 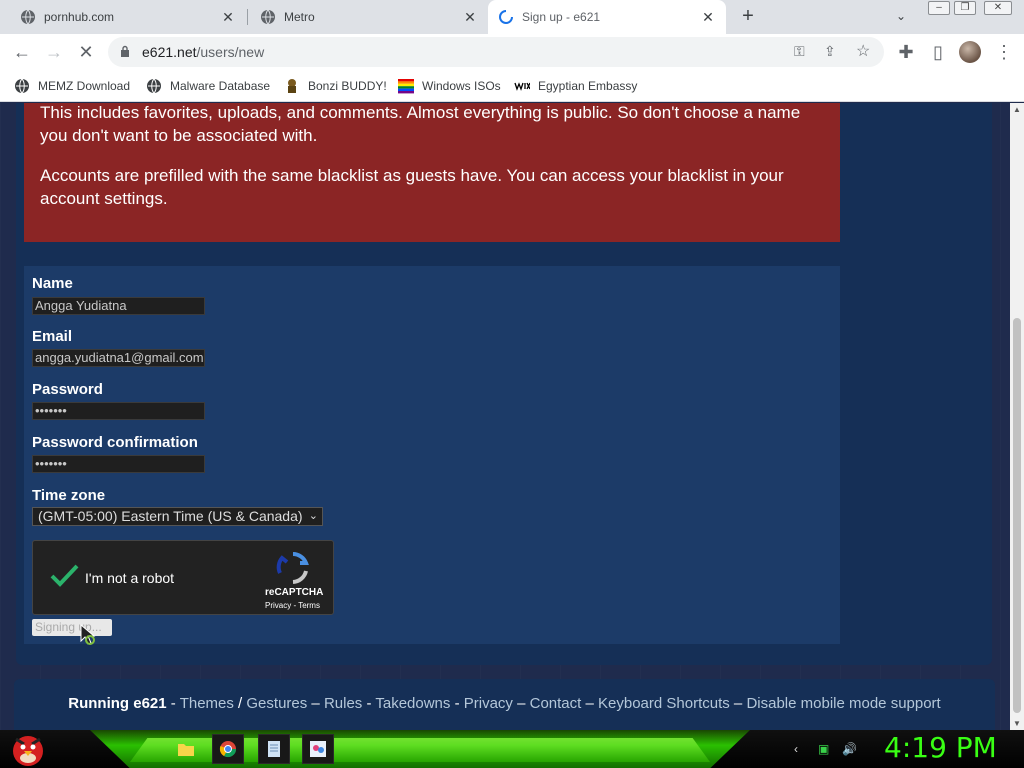 I want to click on tray-chevron-icon: ‹, so click(x=796, y=749).